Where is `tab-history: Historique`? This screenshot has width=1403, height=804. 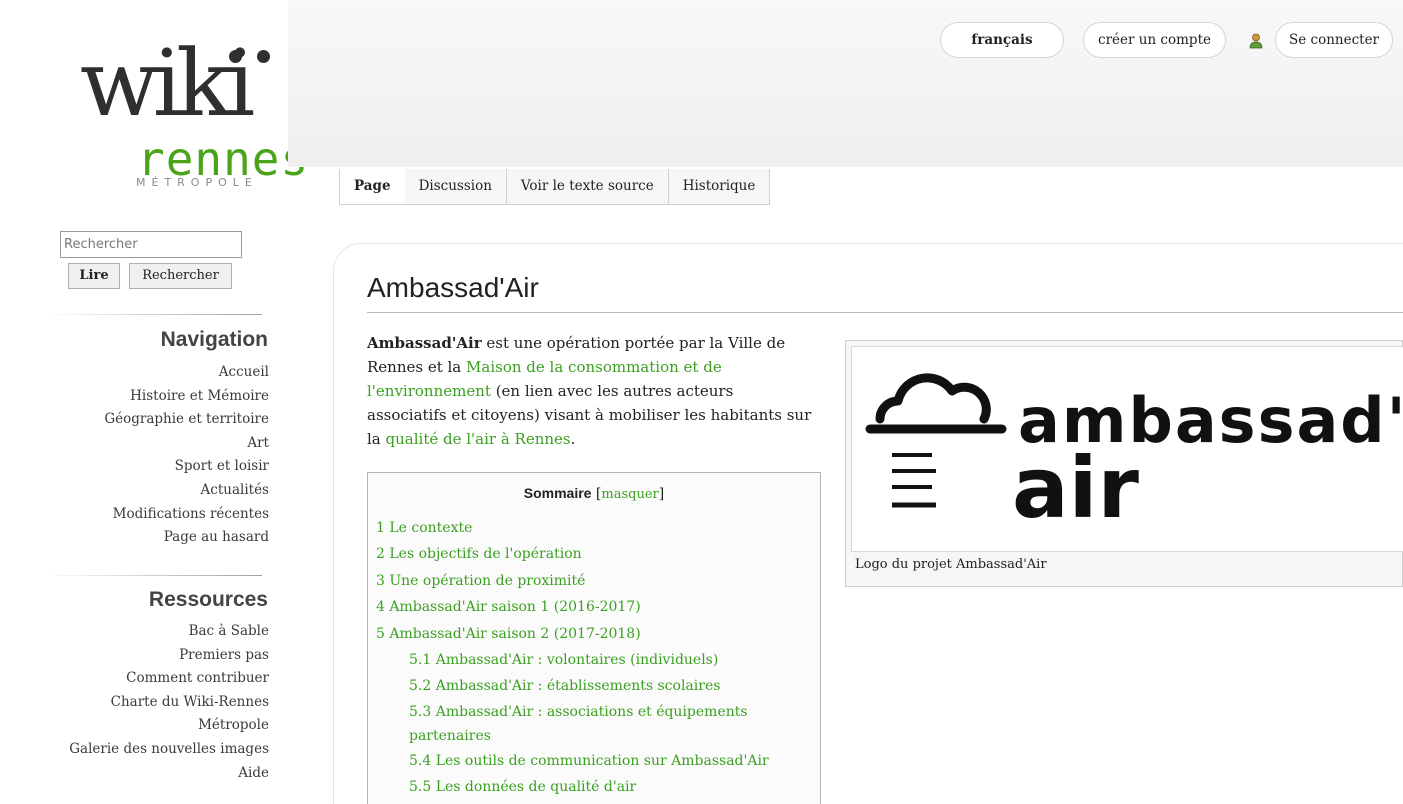 tab-history: Historique is located at coordinates (719, 186).